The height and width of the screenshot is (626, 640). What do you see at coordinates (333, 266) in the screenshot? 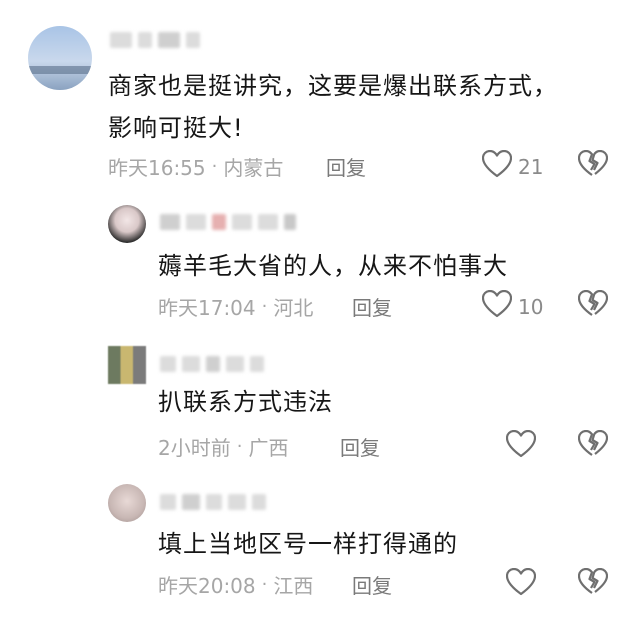
I see `comment-text: 薅羊毛大省的人，从来不怕事大` at bounding box center [333, 266].